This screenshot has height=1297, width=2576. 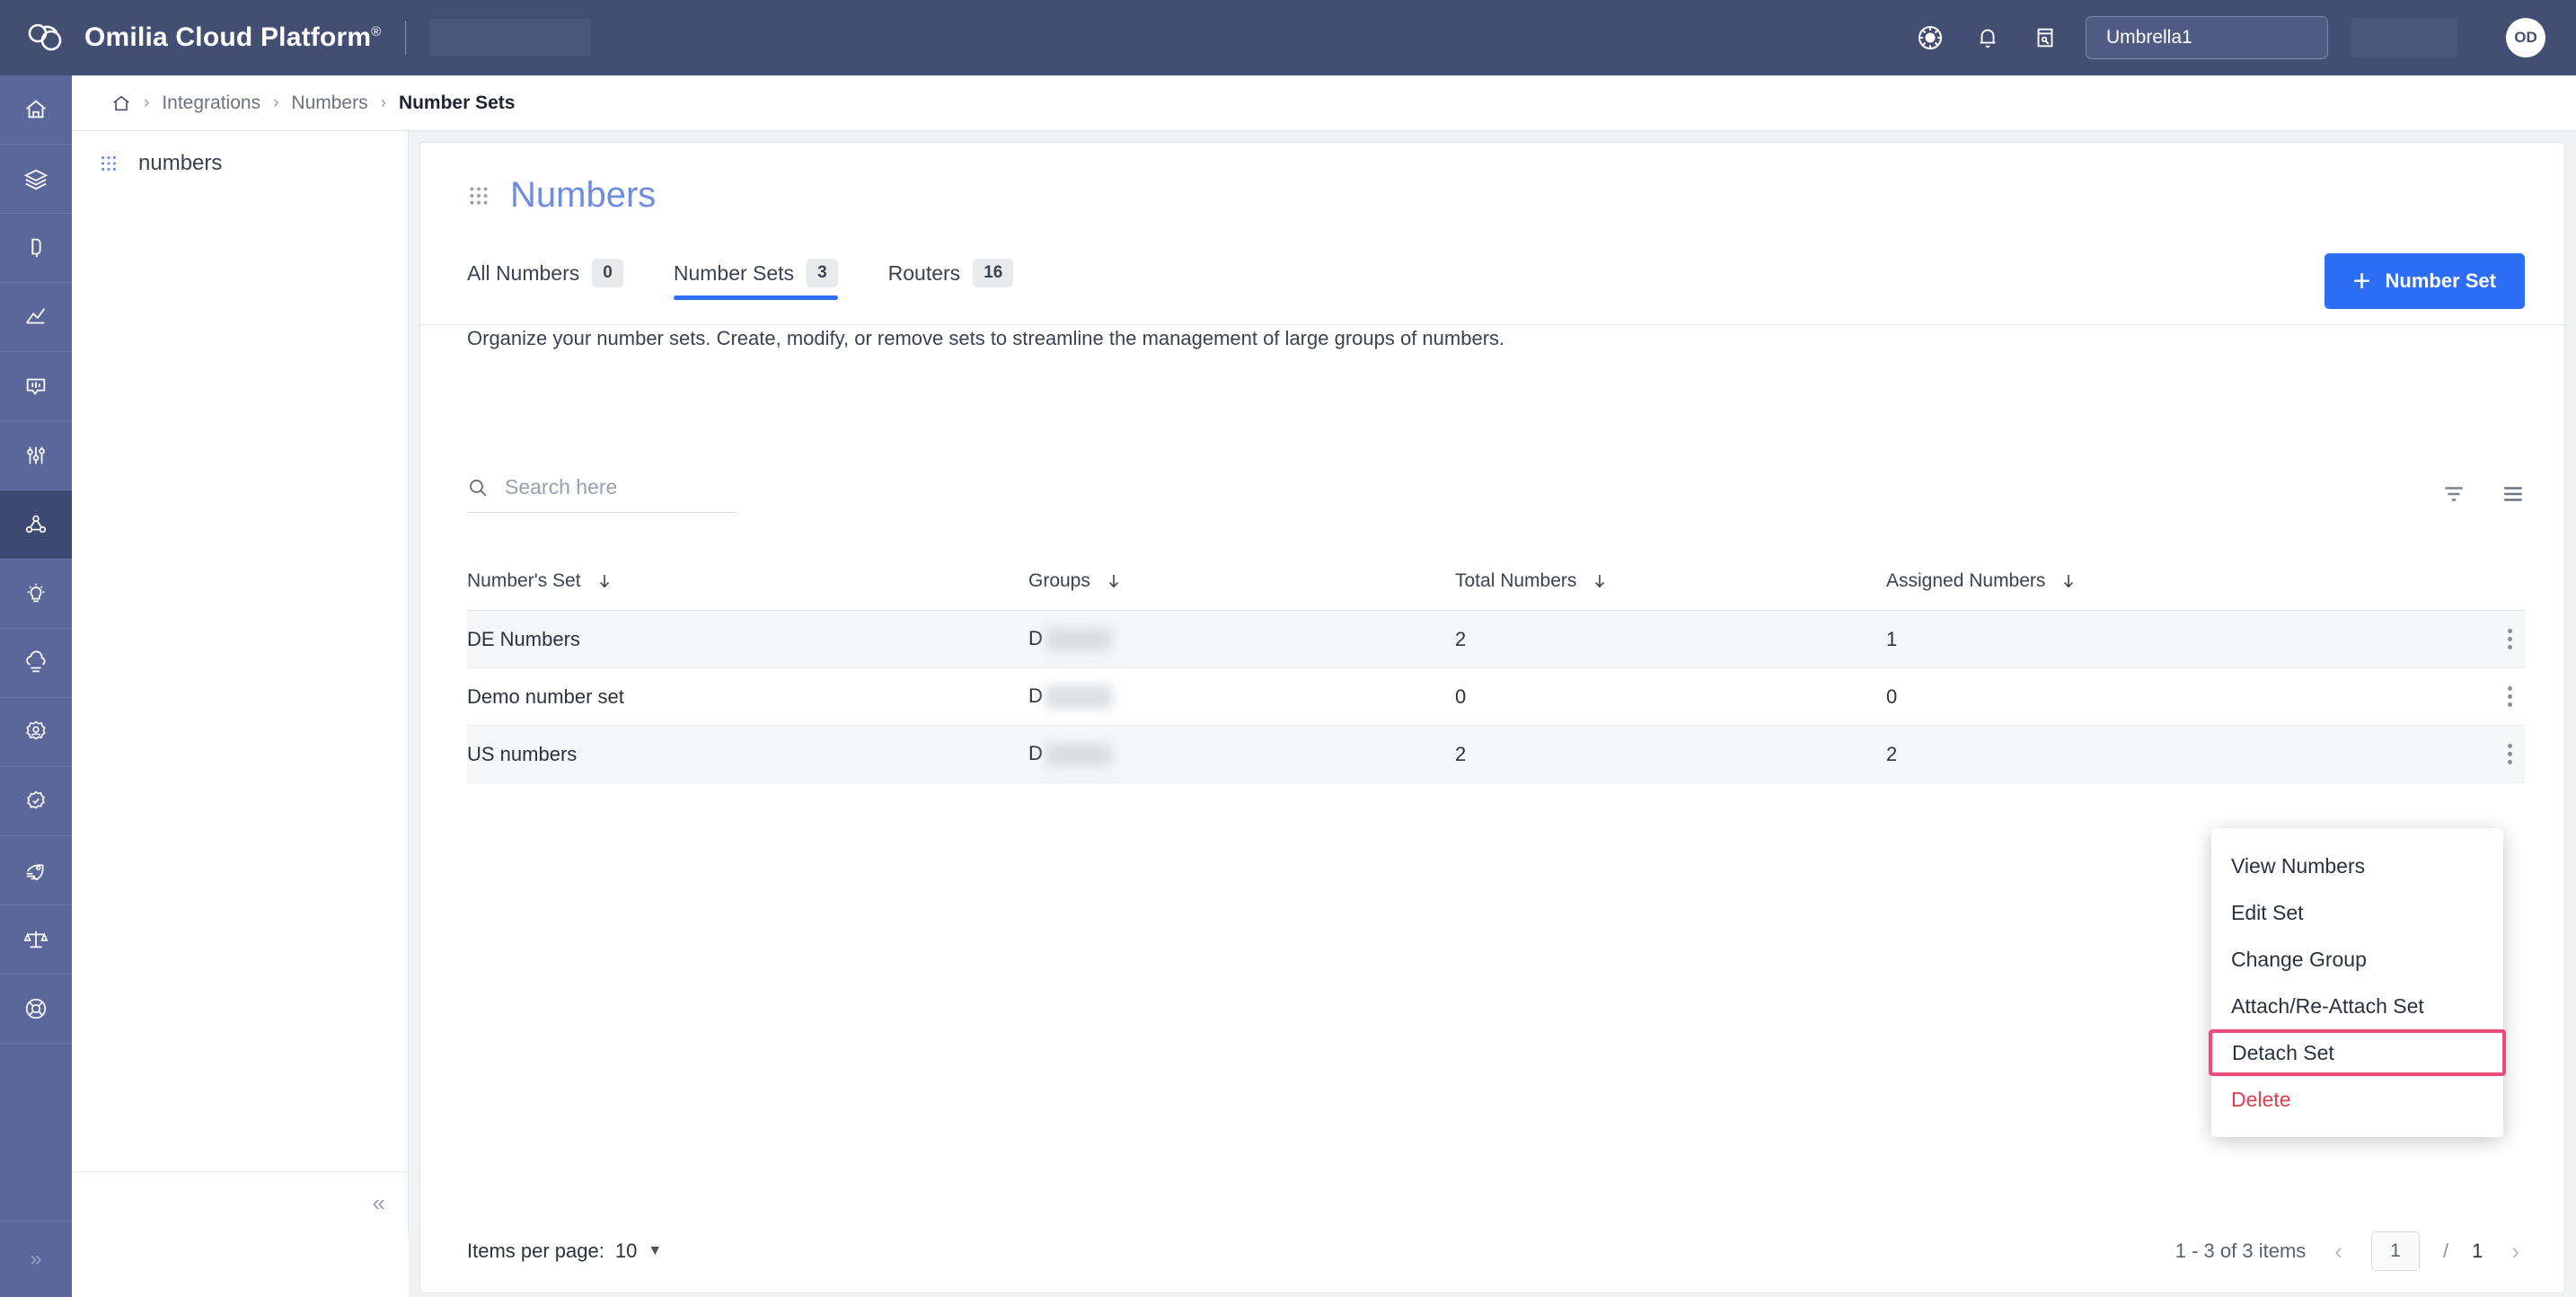 I want to click on nodes-network-icon, so click(x=36, y=524).